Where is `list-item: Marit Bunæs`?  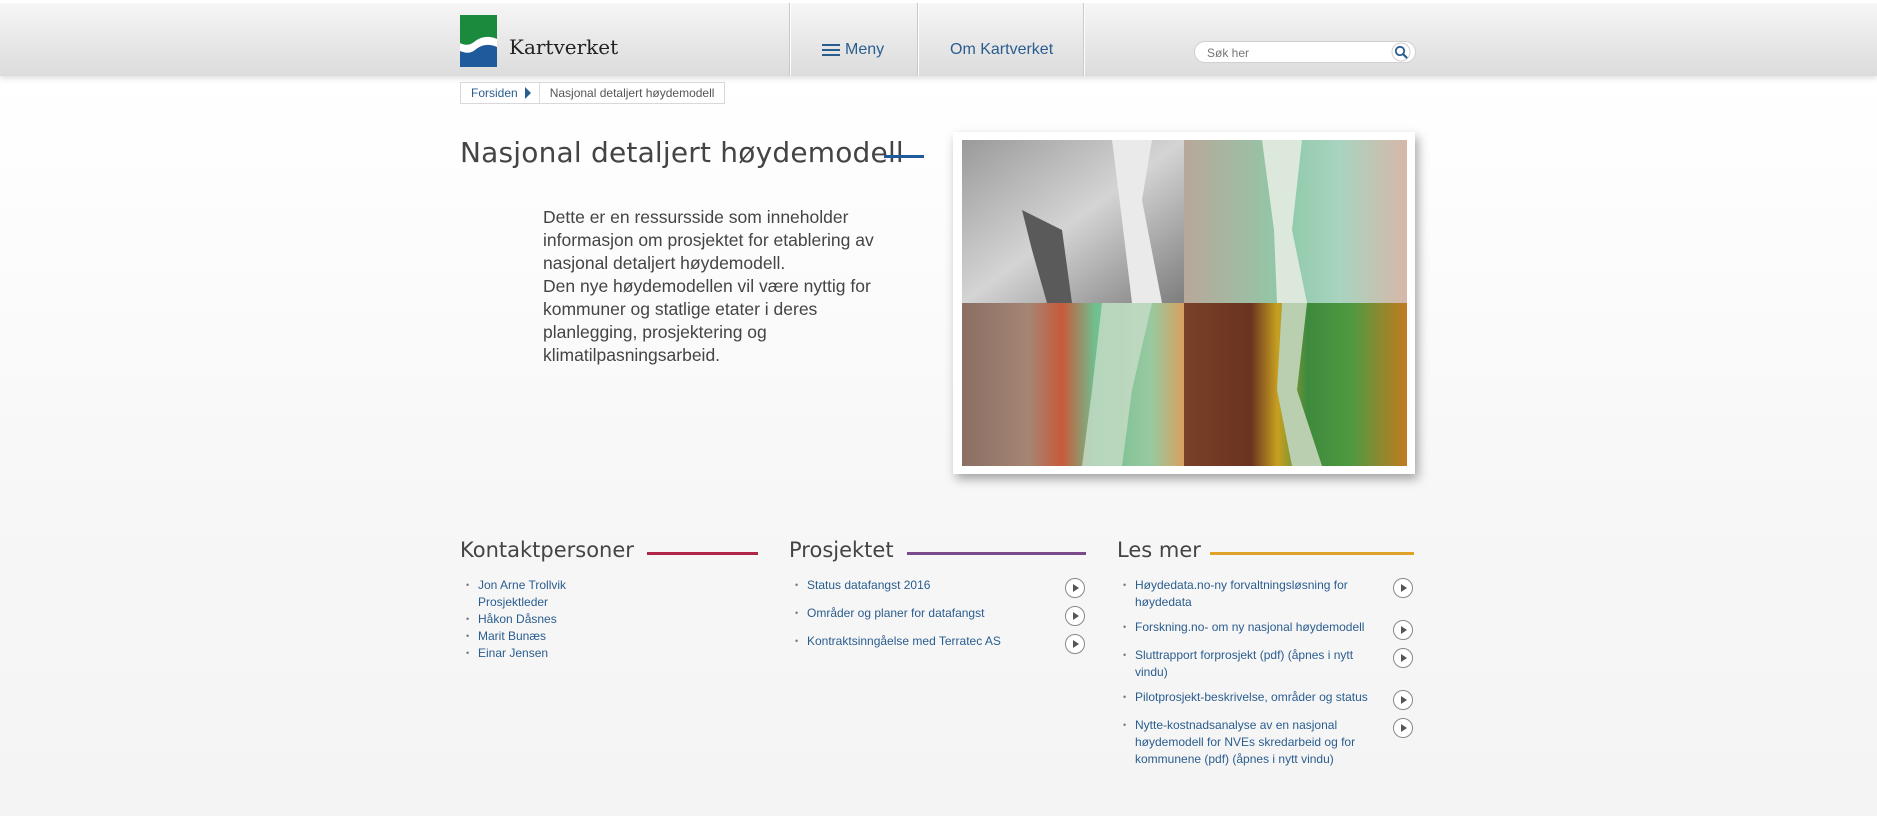
list-item: Marit Bunæs is located at coordinates (590, 636).